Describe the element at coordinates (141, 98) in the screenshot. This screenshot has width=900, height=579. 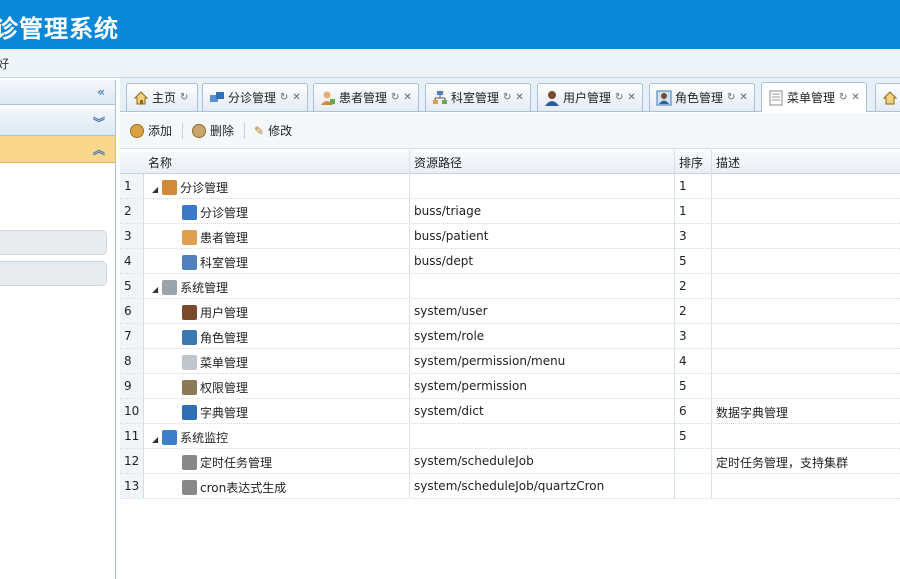
I see `home-icon` at that location.